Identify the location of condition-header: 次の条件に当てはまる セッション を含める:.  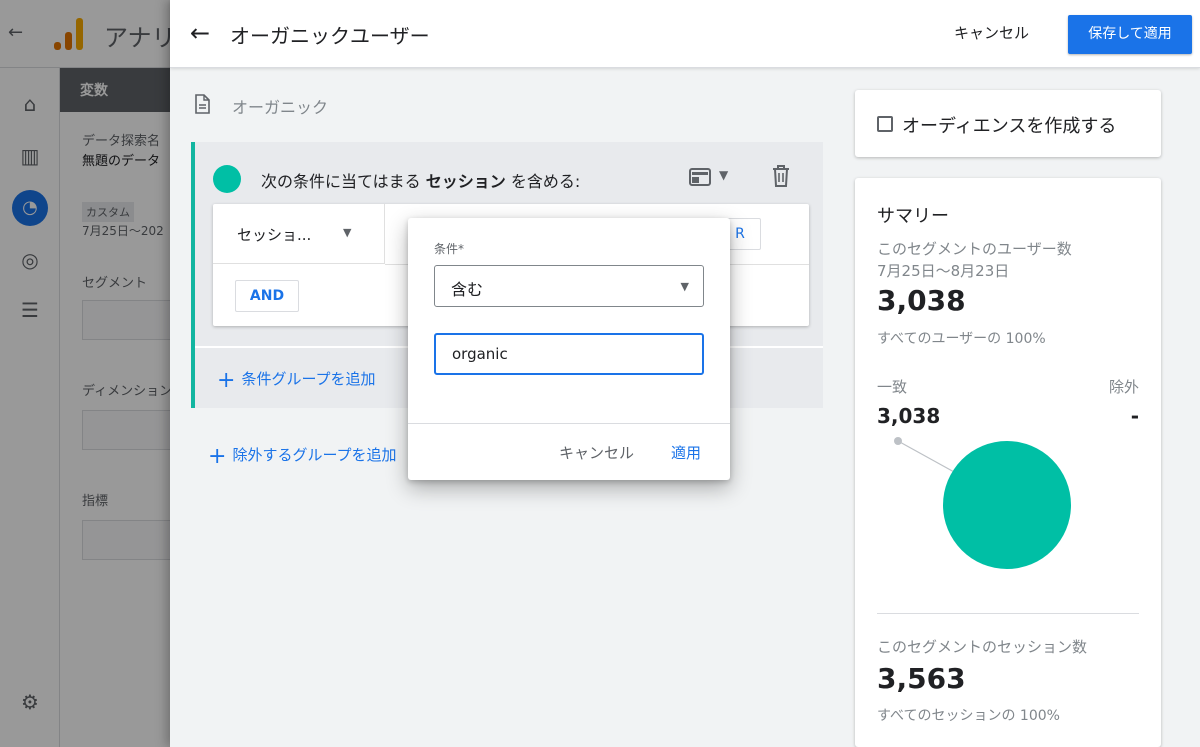
(420, 180).